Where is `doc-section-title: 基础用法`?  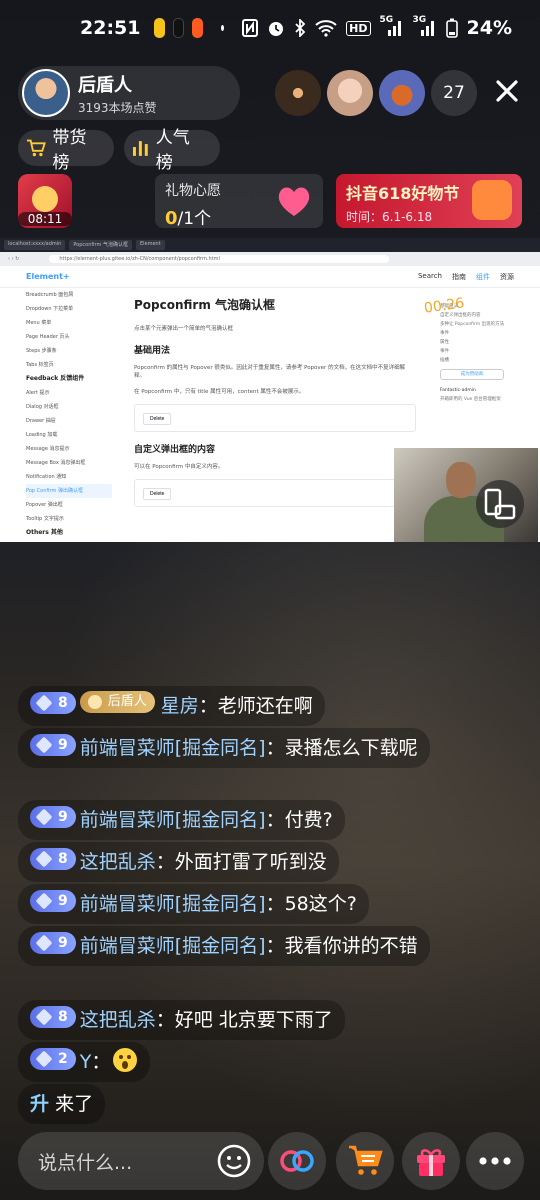 doc-section-title: 基础用法 is located at coordinates (152, 351).